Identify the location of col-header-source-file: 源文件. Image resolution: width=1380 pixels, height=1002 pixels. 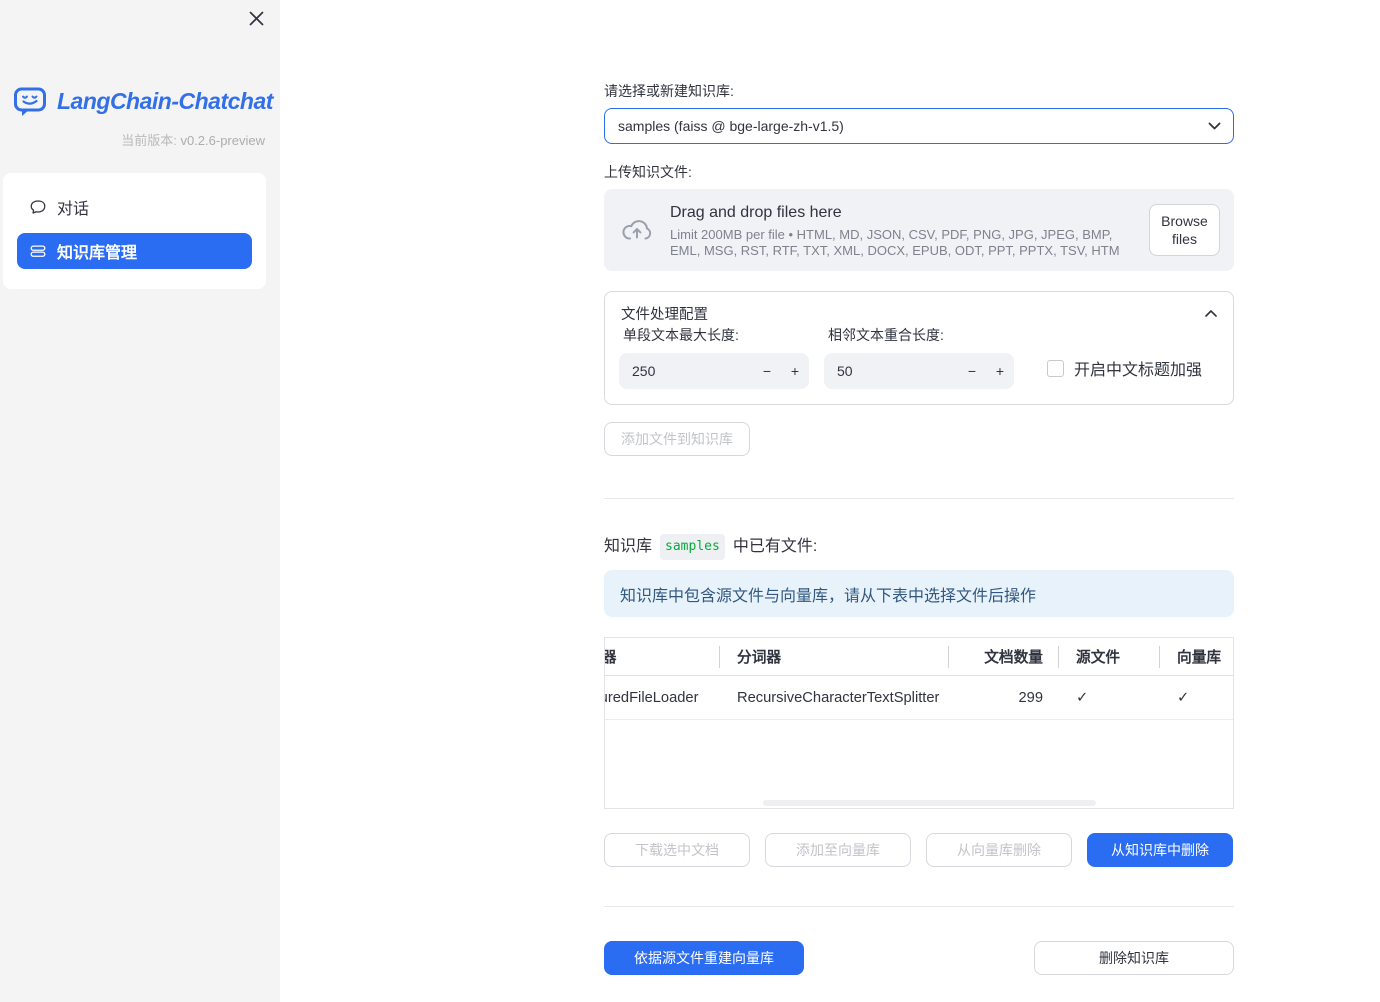
(1108, 656).